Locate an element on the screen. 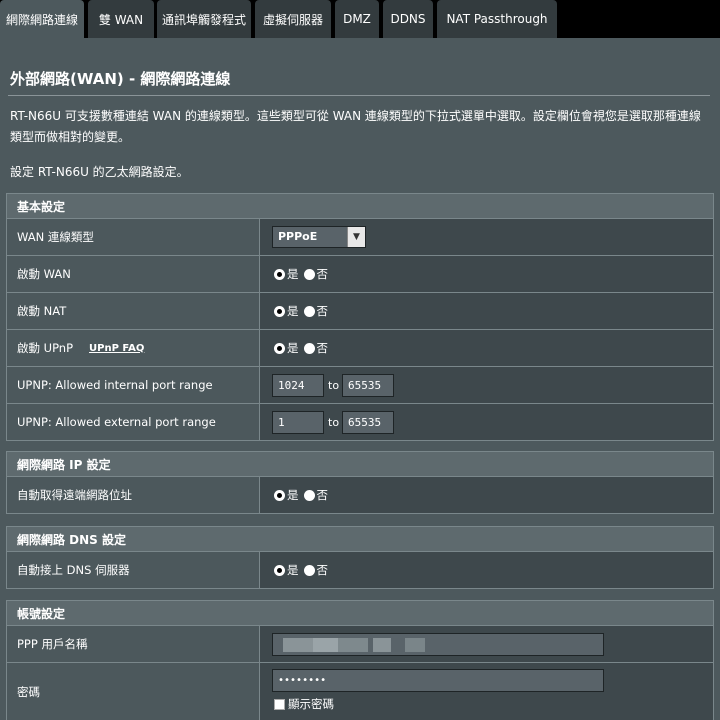  enable-wan-no-radio is located at coordinates (309, 274).